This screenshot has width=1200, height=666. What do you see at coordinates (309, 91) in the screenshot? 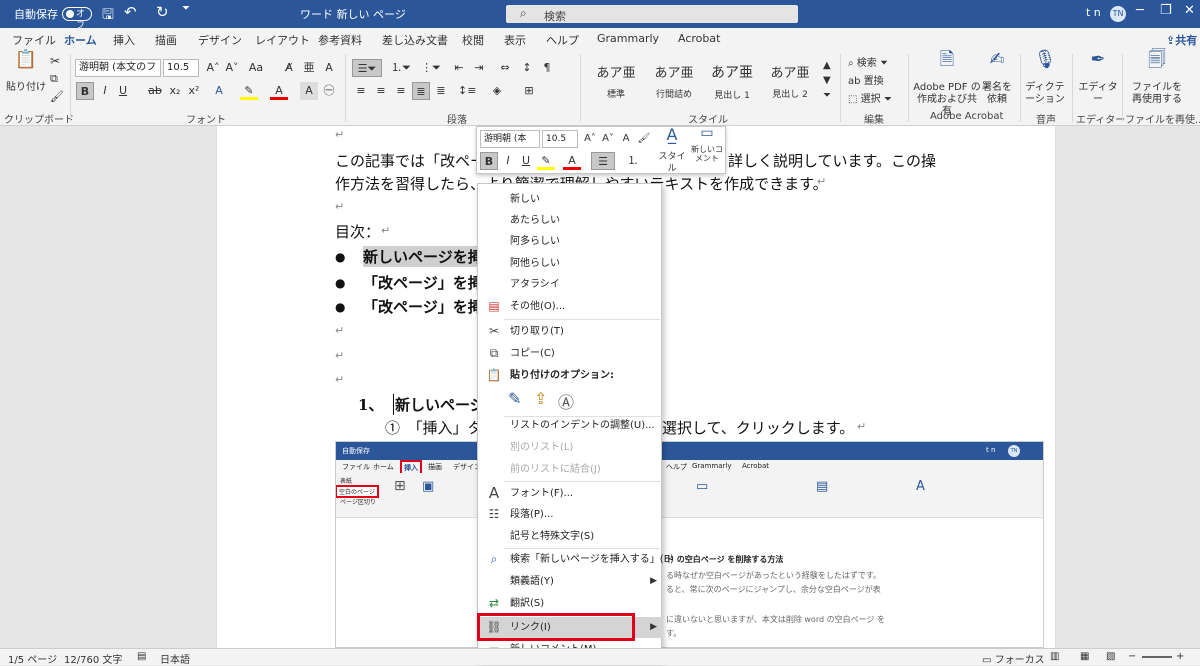
I see `char-shading-icon: A` at bounding box center [309, 91].